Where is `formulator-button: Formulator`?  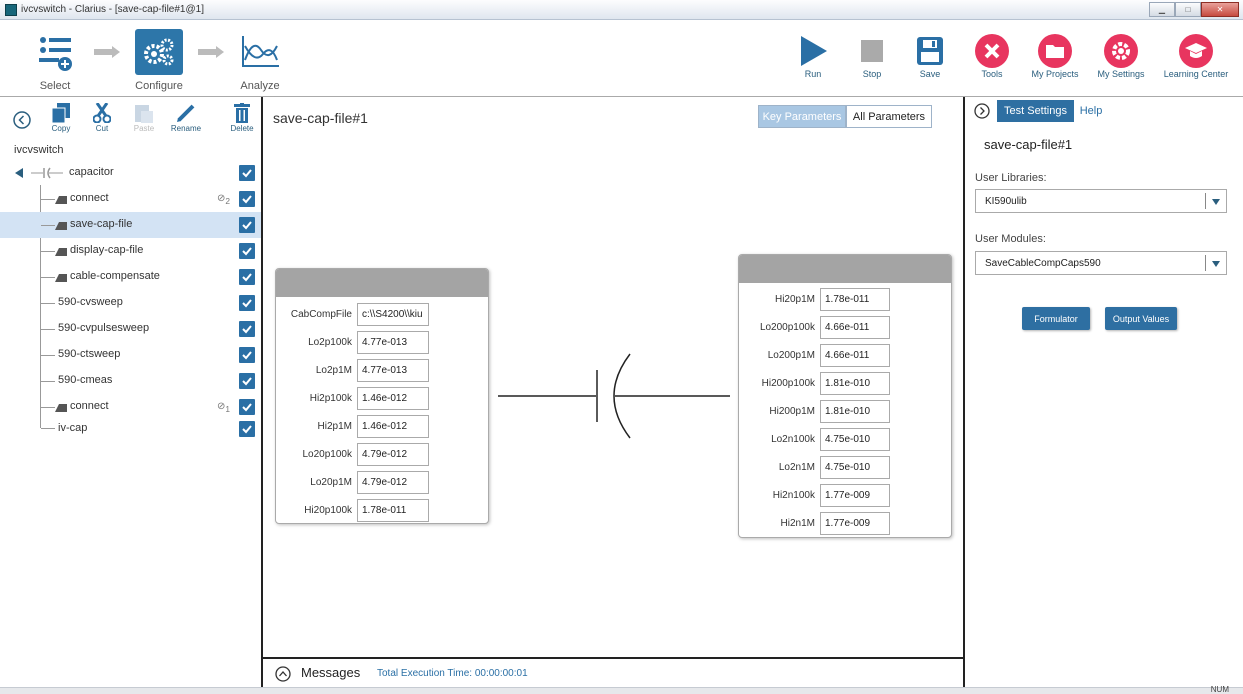 formulator-button: Formulator is located at coordinates (1056, 318).